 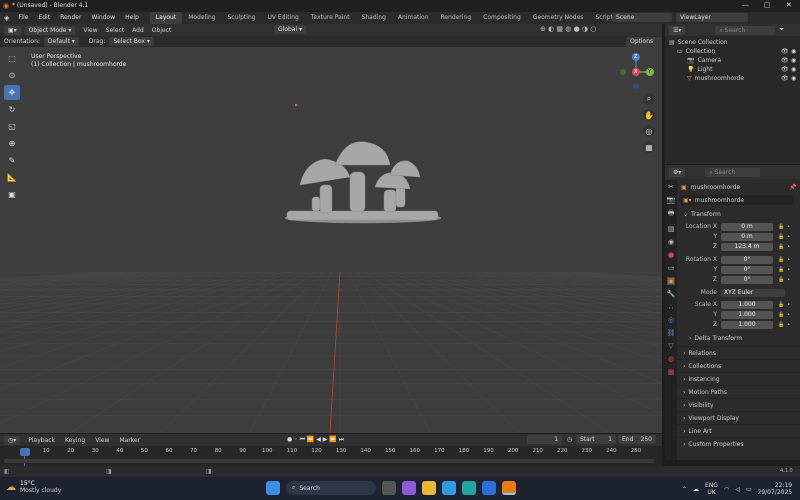 What do you see at coordinates (568, 29) in the screenshot?
I see `overlay-icons: ⊕ ◐ ▦ ◍ ● ◑ ○` at bounding box center [568, 29].